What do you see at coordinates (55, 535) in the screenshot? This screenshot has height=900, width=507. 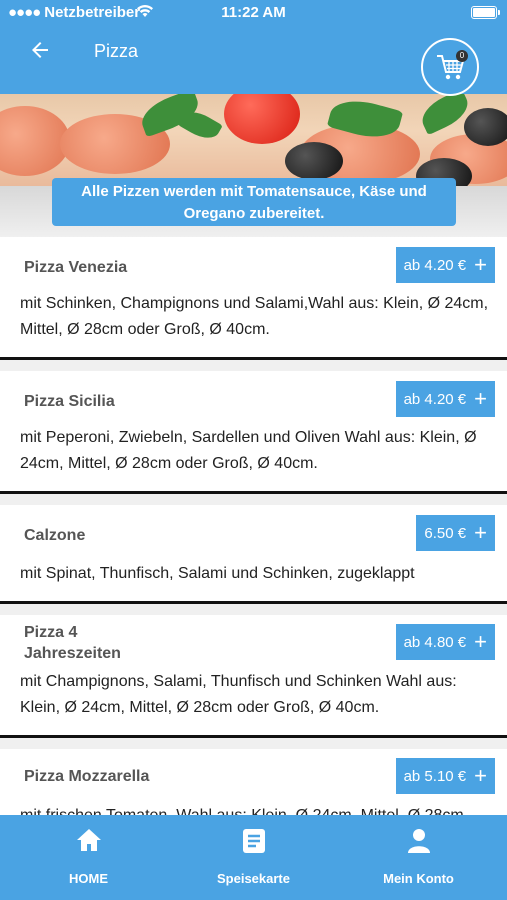 I see `item-name: Calzone` at bounding box center [55, 535].